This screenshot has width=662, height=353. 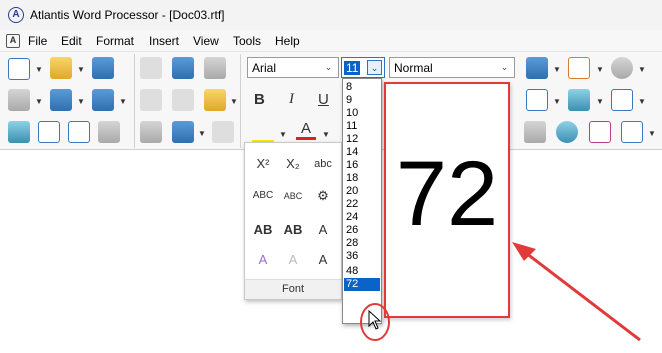 I want to click on open-dropdown-icon: ▼, so click(x=81, y=69).